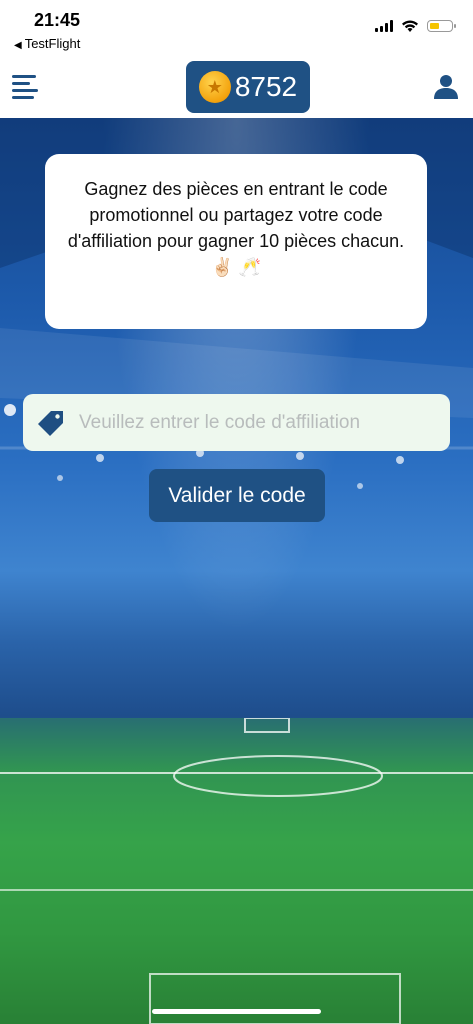 The height and width of the screenshot is (1024, 473). I want to click on tag-icon, so click(50, 423).